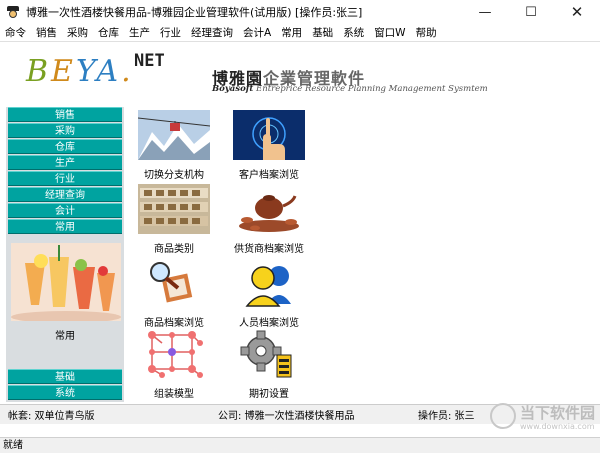  Describe the element at coordinates (65, 210) in the screenshot. I see `nav-accounting: 会计` at that location.